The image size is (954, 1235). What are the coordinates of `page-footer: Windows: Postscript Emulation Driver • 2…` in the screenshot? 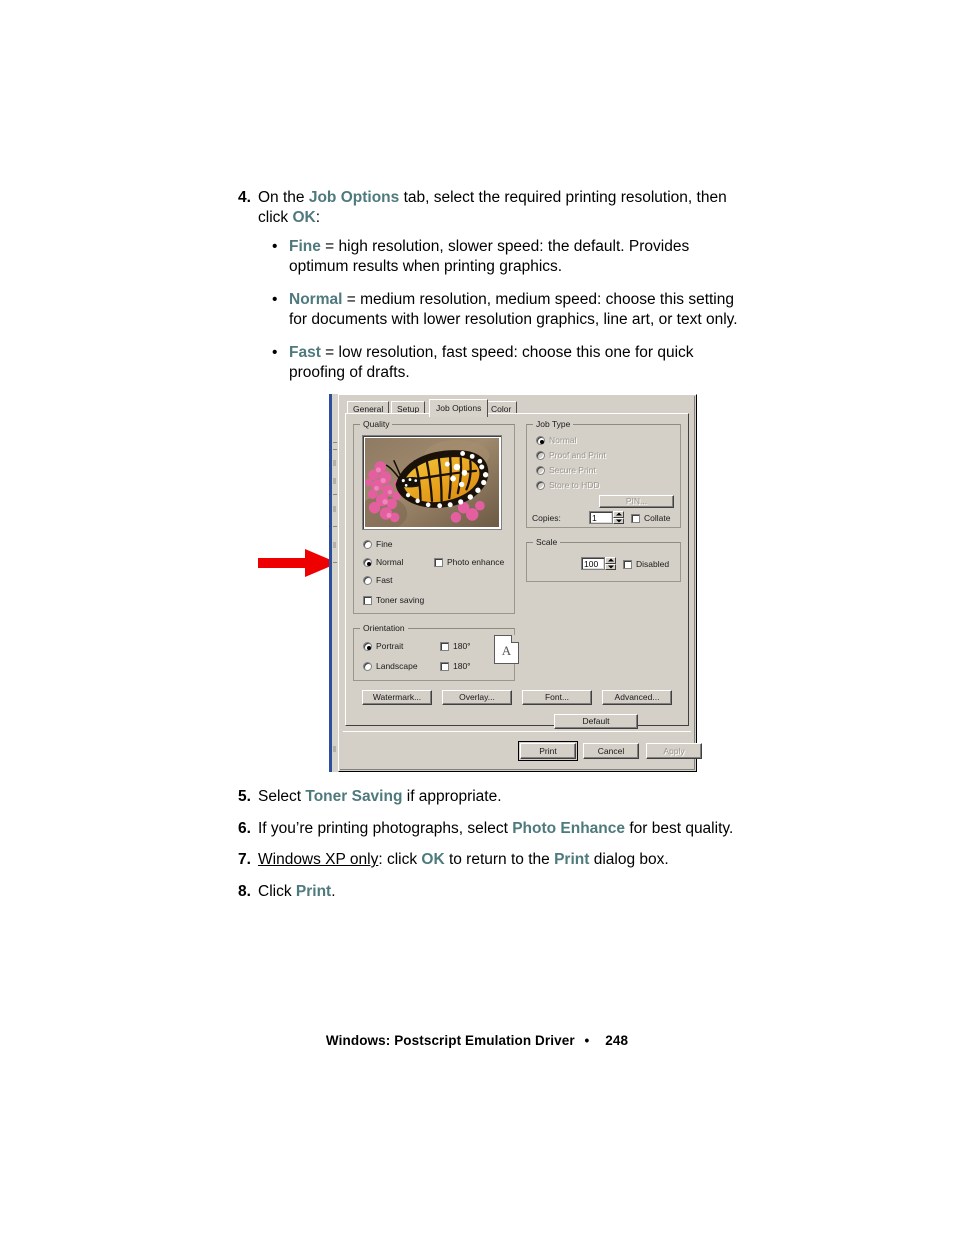 It's located at (477, 1040).